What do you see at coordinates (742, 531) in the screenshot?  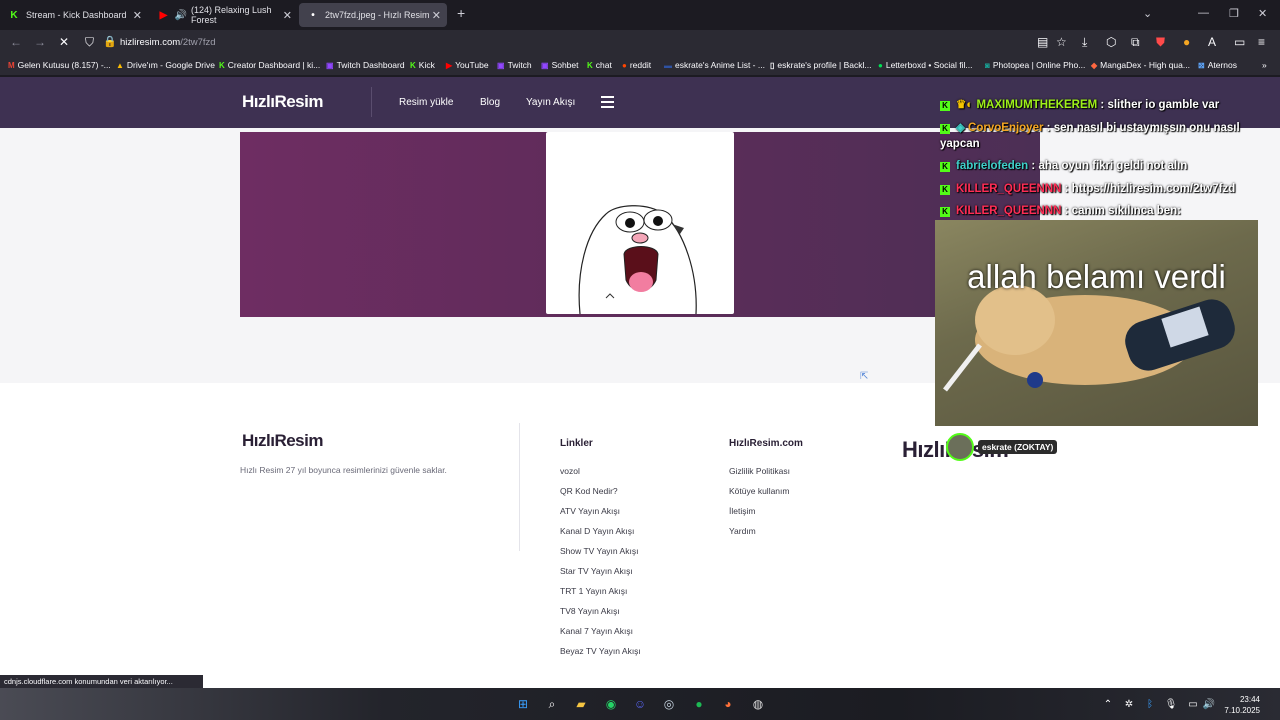 I see `footer-link: Yardım` at bounding box center [742, 531].